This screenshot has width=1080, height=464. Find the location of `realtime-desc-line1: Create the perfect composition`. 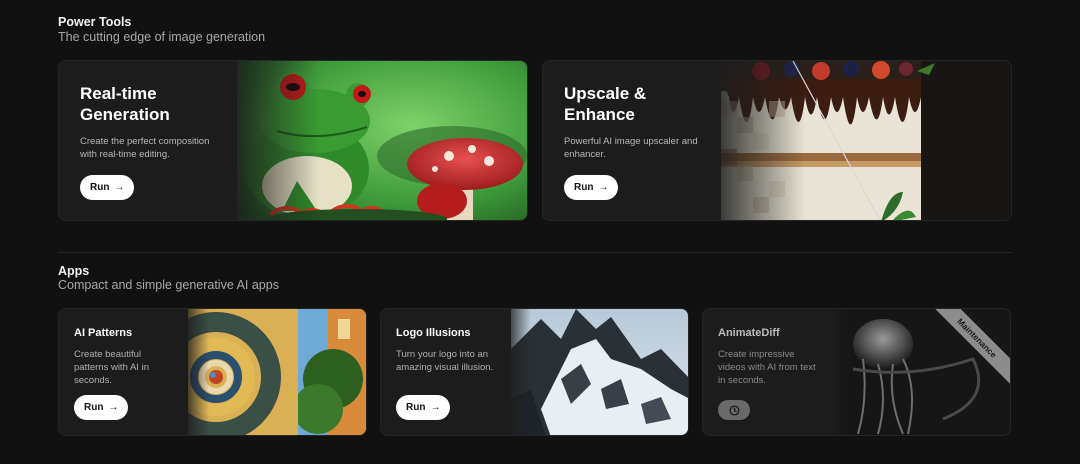

realtime-desc-line1: Create the perfect composition is located at coordinates (145, 141).